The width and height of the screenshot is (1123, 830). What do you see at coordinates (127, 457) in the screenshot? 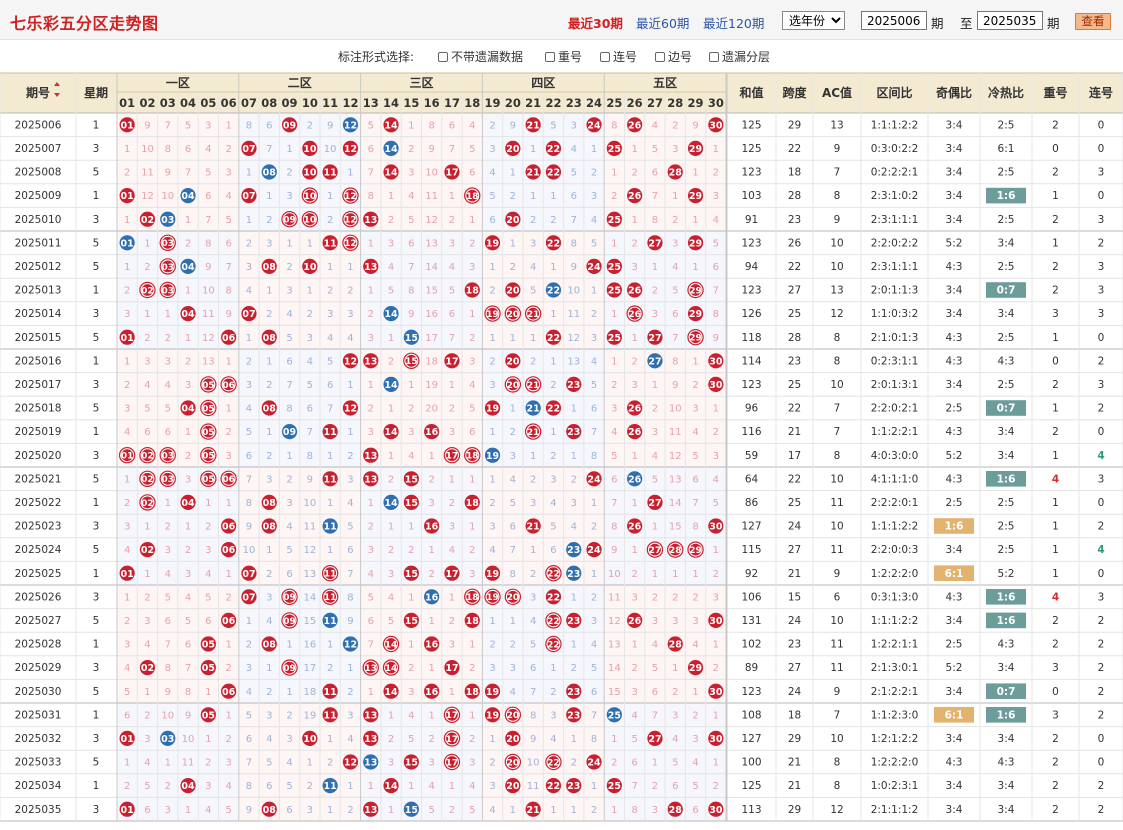
I see `ball-number: 01` at bounding box center [127, 457].